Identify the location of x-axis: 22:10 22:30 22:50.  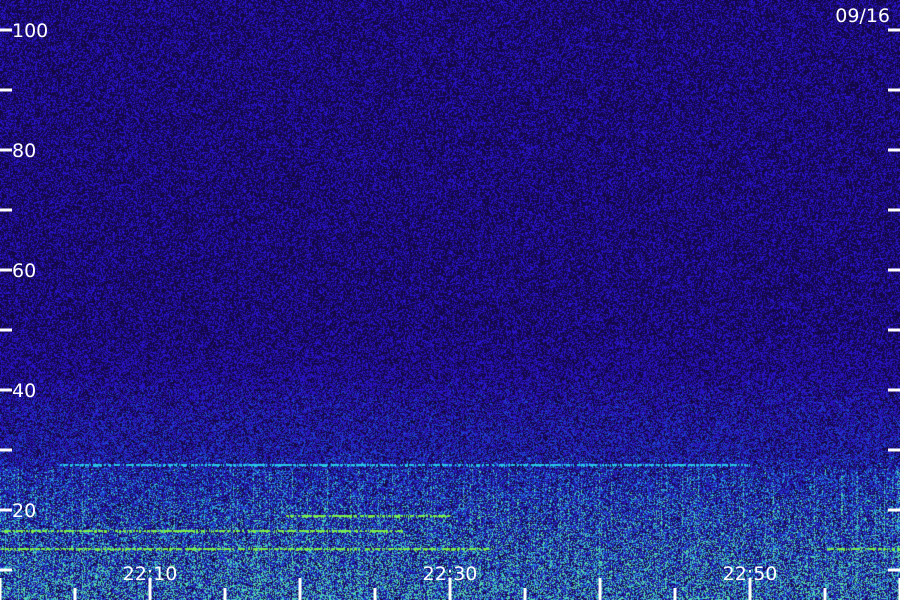
(450, 581).